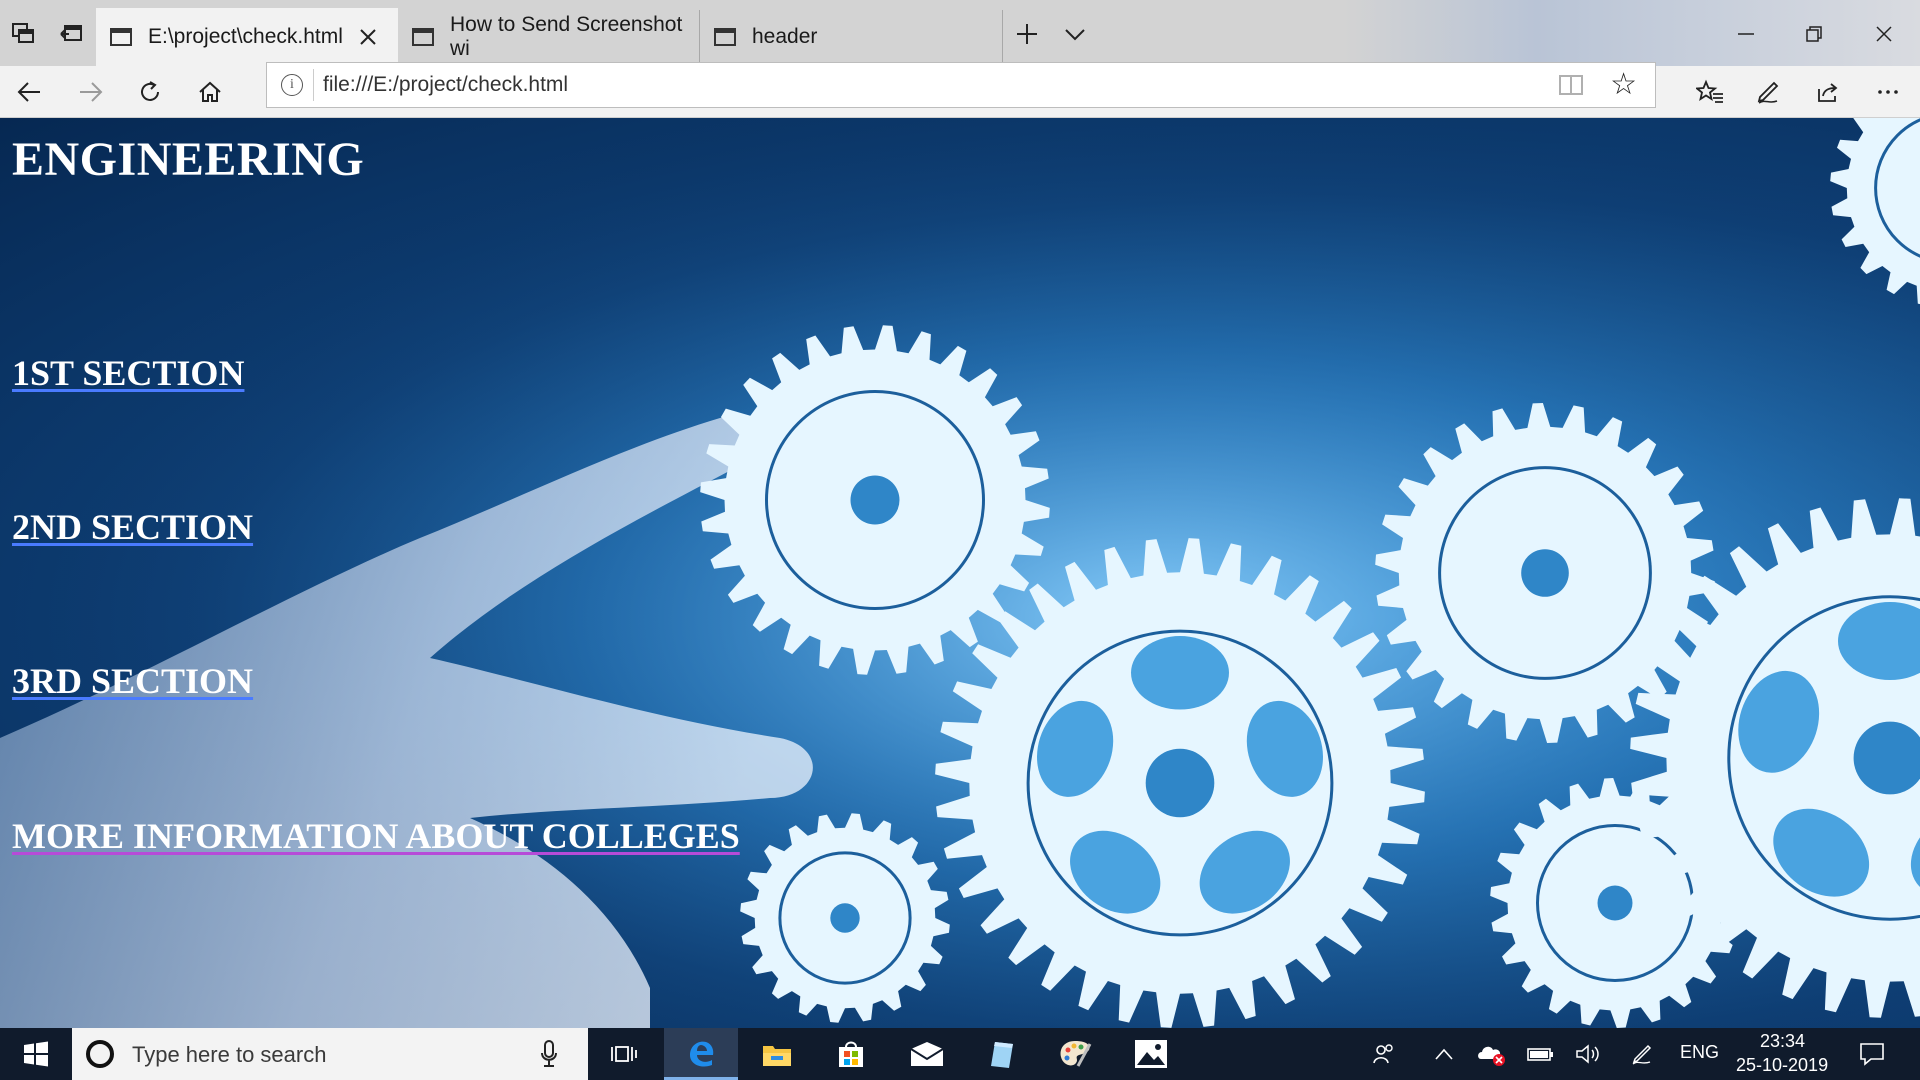 This screenshot has height=1080, width=1920. Describe the element at coordinates (445, 85) in the screenshot. I see `address-url: file:///E:/project/check.html` at that location.